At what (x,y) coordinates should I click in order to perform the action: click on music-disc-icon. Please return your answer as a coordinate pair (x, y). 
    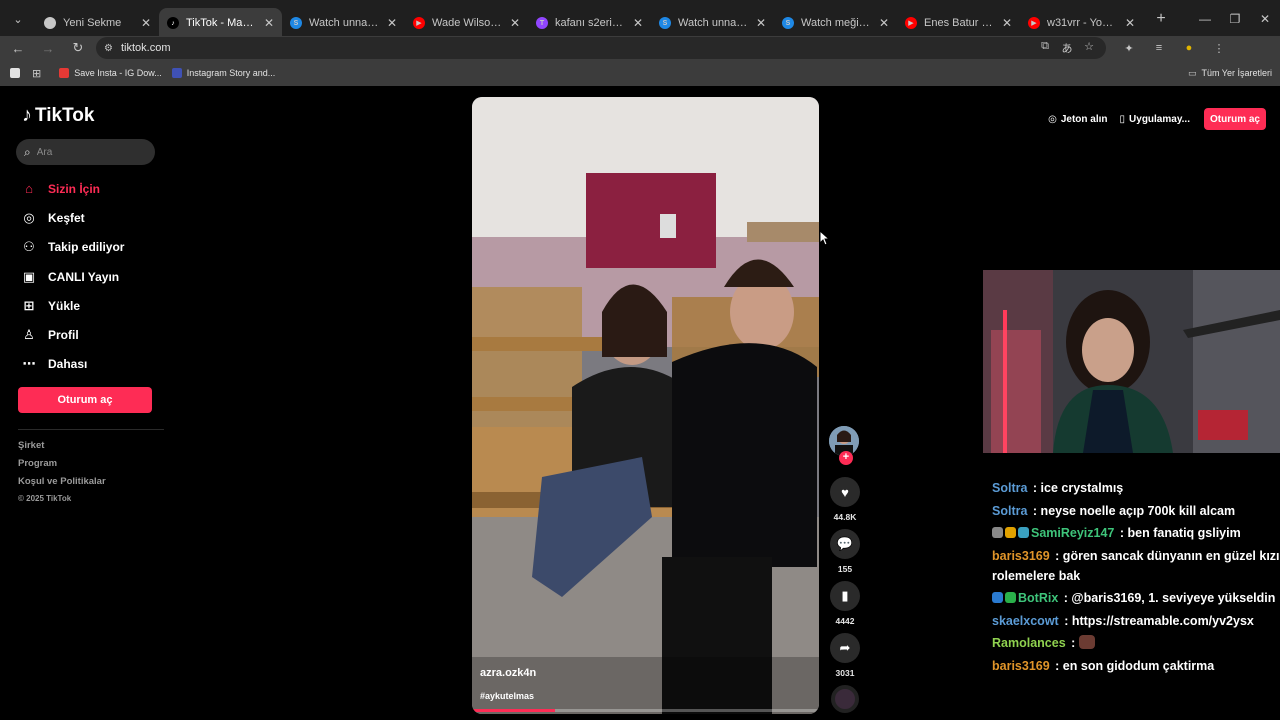
    Looking at the image, I should click on (845, 699).